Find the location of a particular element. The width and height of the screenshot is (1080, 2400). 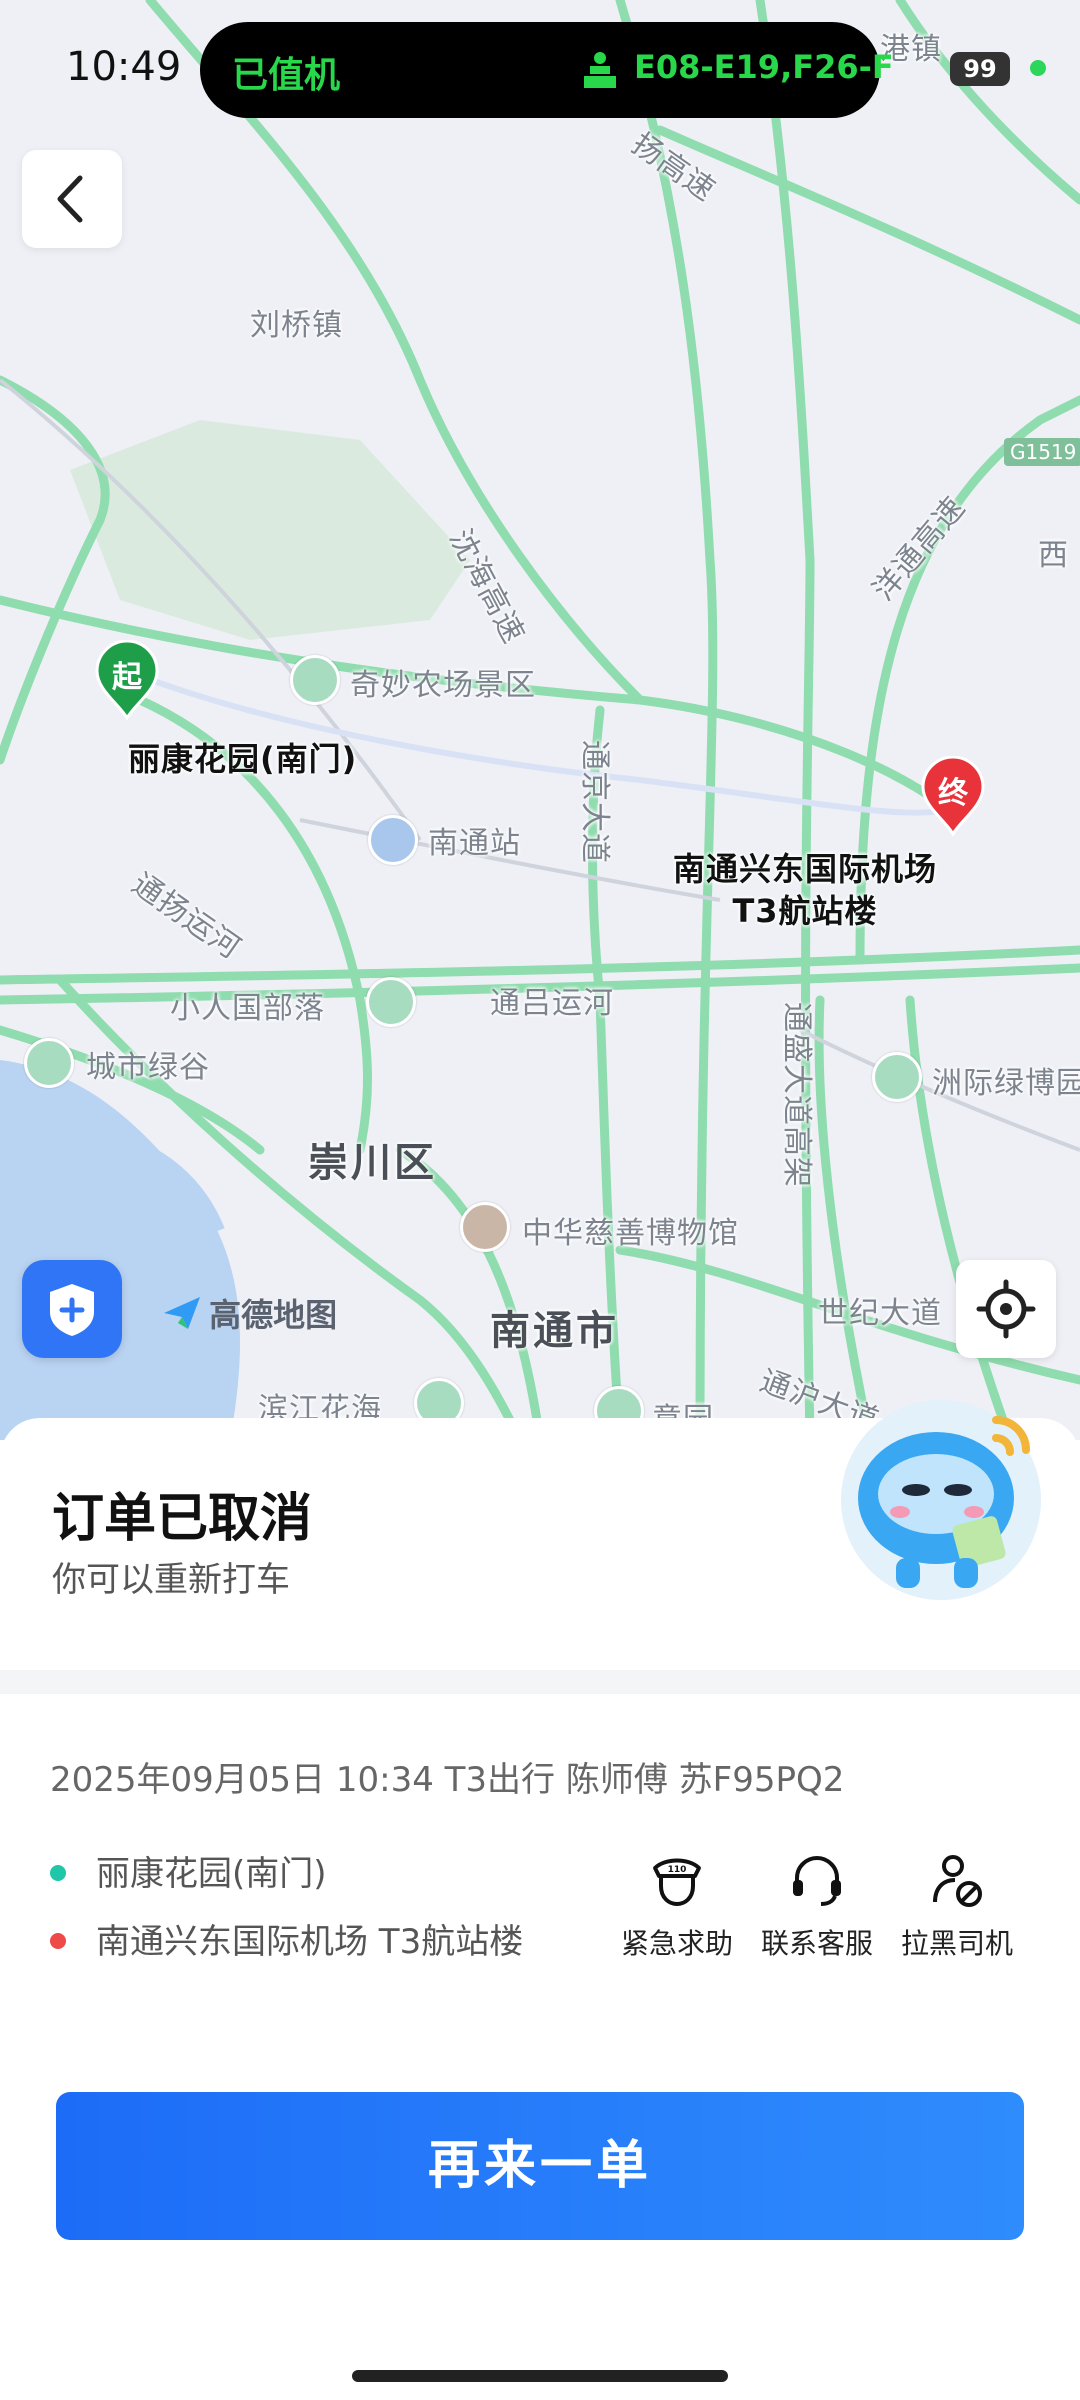

emergency-help-label: 紧急求助 is located at coordinates (676, 1943).